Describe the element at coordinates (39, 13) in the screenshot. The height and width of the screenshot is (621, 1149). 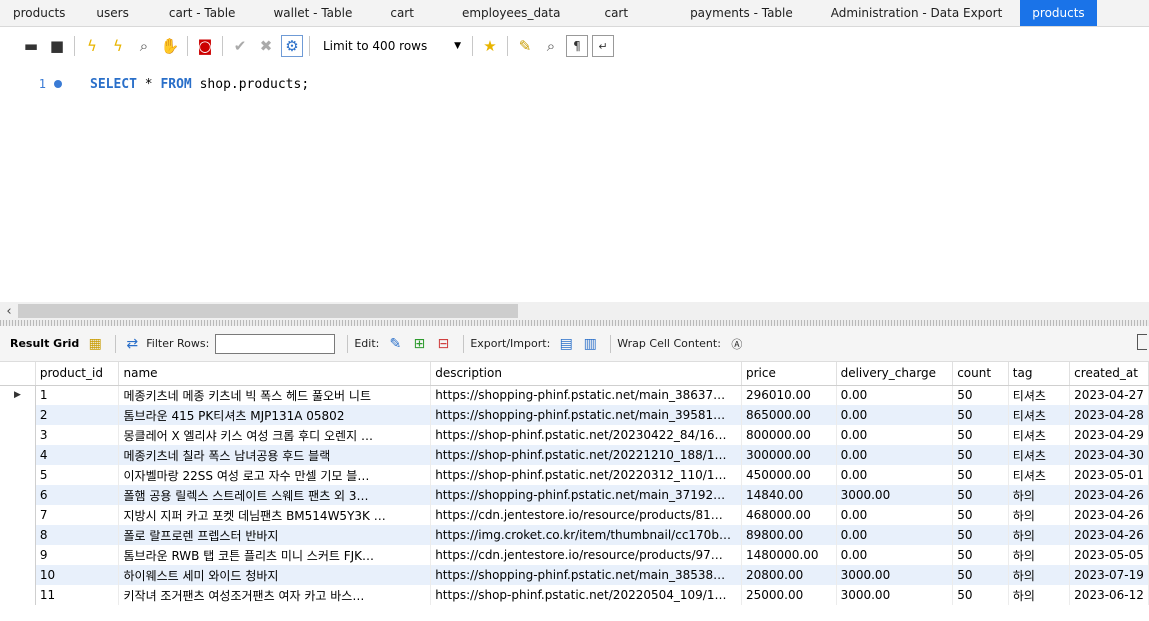
I see `tab-products: products` at that location.